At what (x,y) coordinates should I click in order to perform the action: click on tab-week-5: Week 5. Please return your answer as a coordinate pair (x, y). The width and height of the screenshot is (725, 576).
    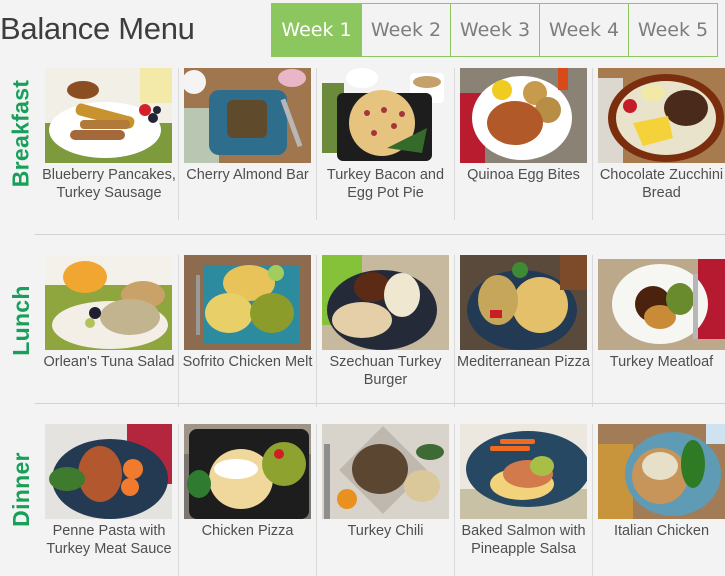
    Looking at the image, I should click on (672, 30).